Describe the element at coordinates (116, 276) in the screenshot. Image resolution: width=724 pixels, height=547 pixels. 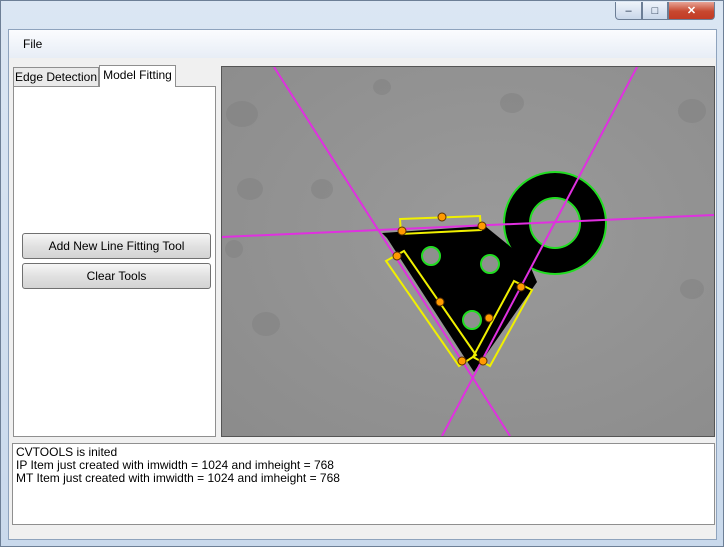
I see `clear-tools-button: Clear Tools` at that location.